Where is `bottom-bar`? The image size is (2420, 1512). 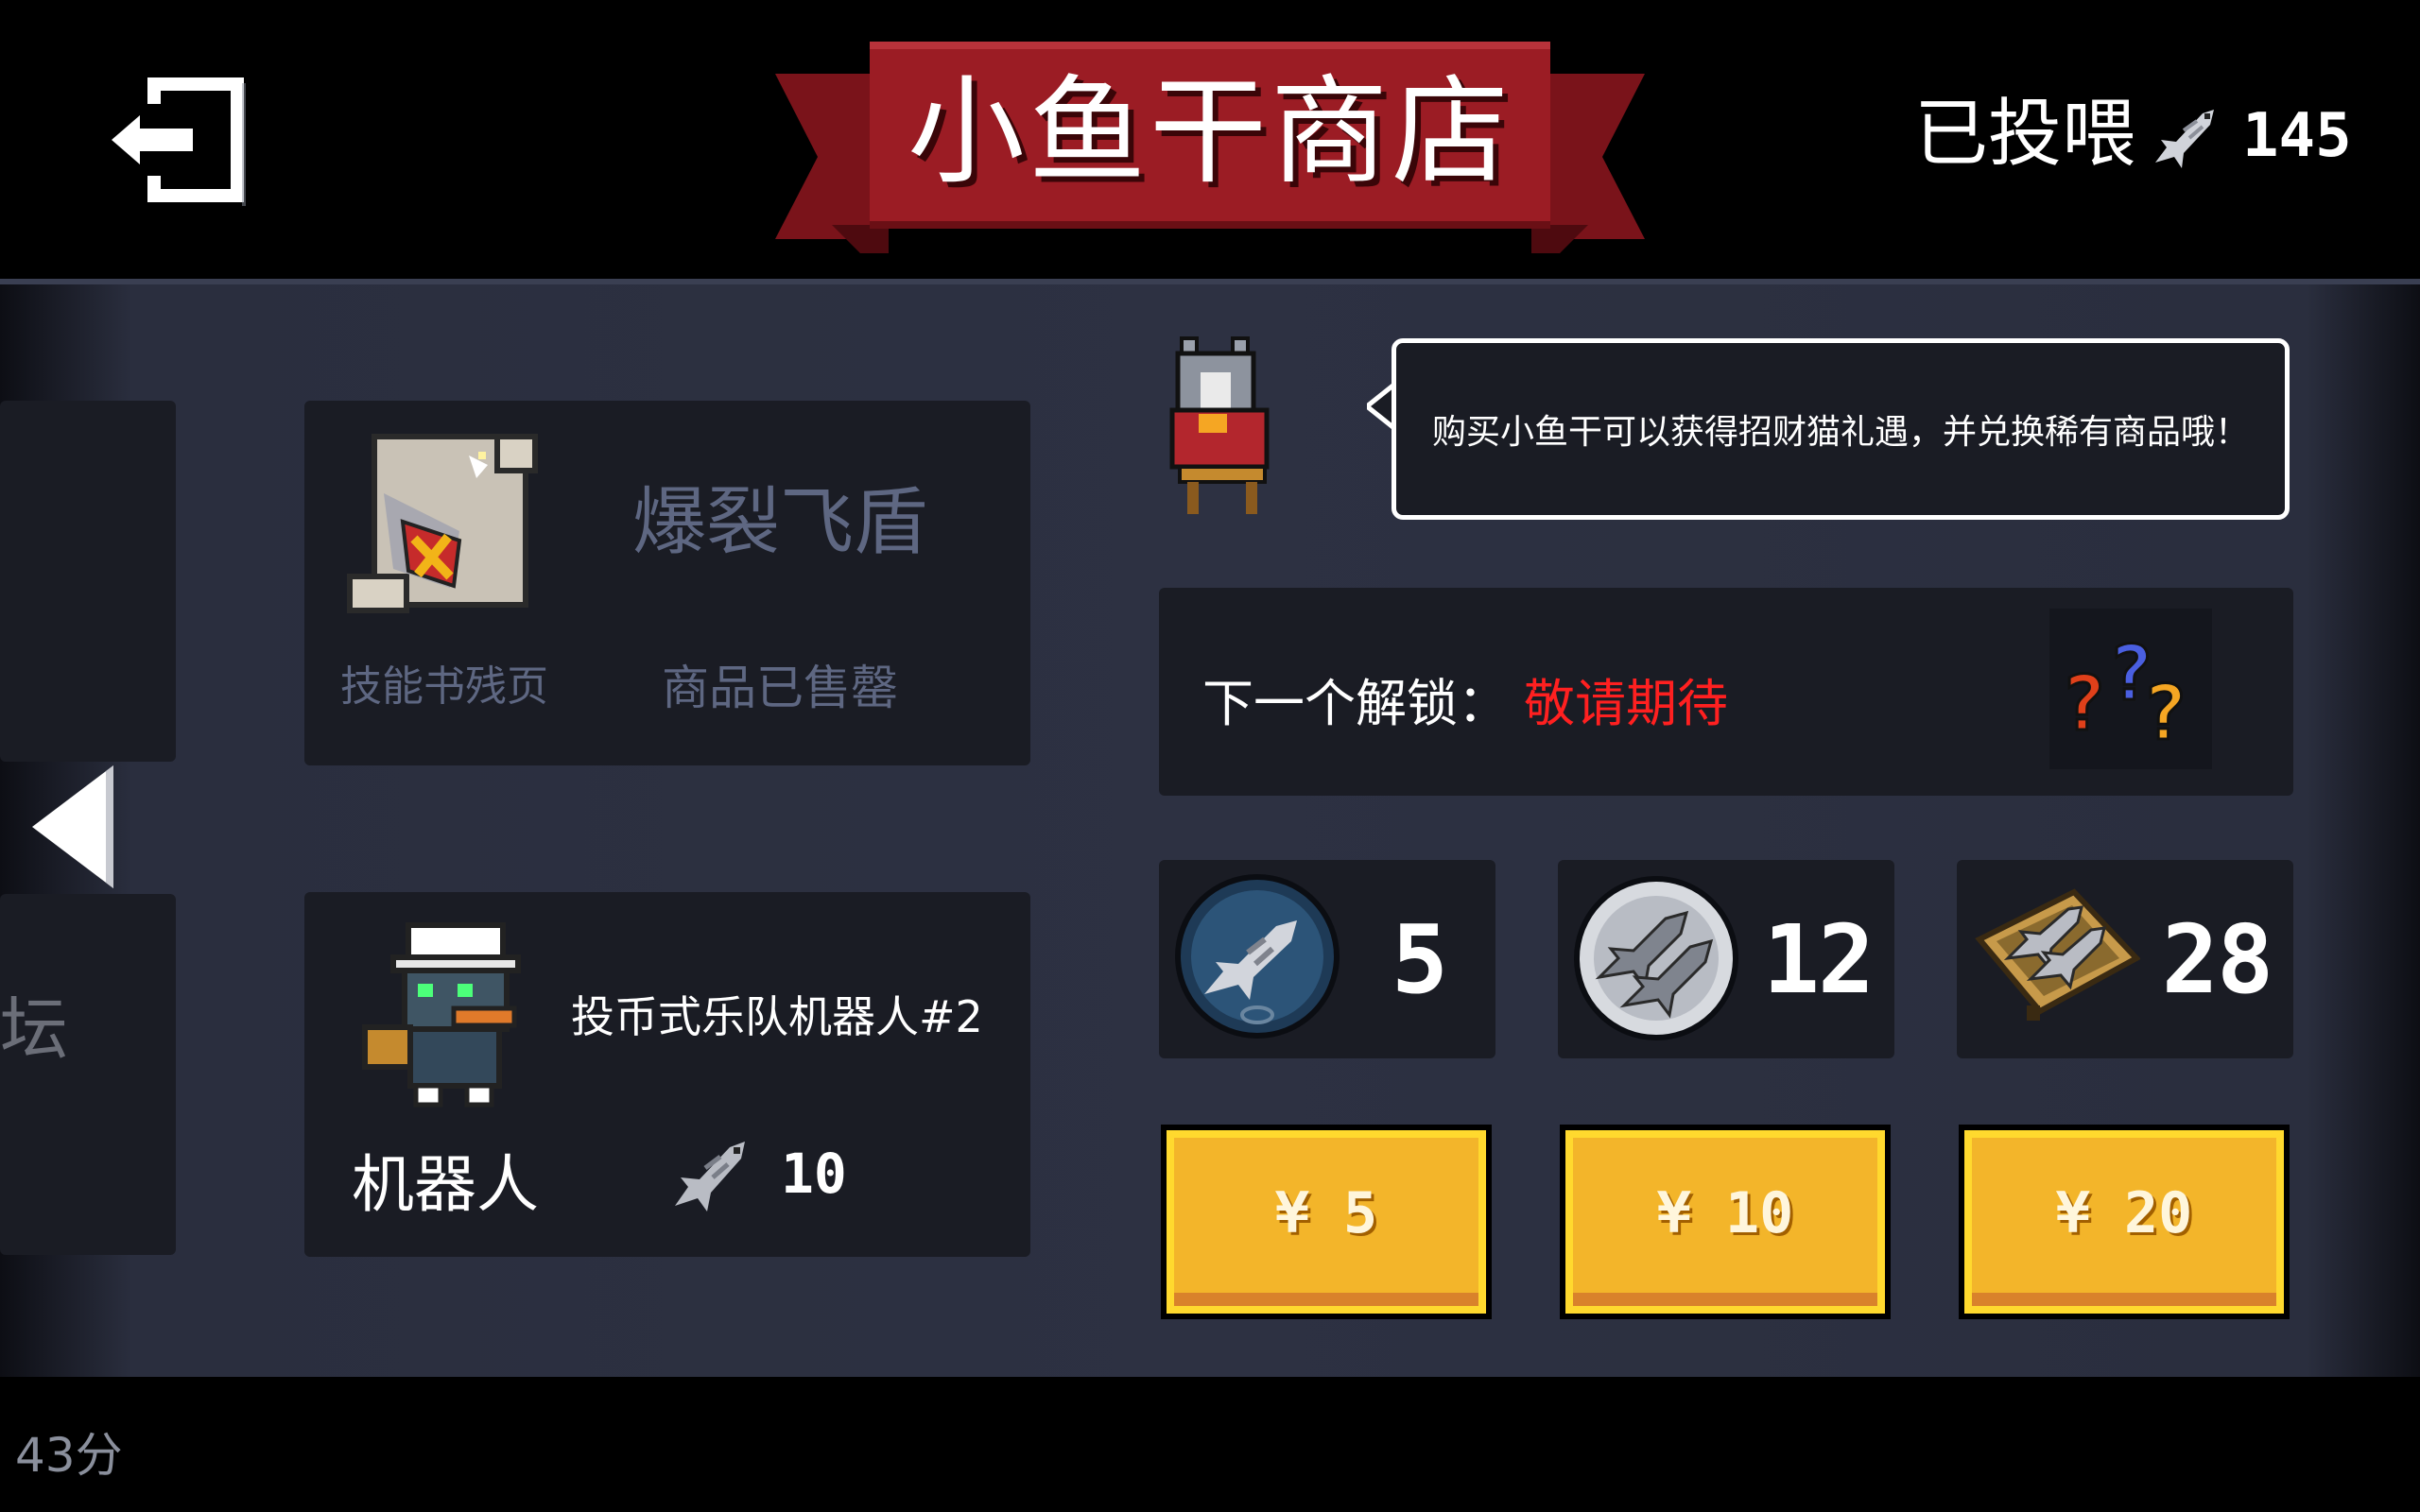 bottom-bar is located at coordinates (1210, 1444).